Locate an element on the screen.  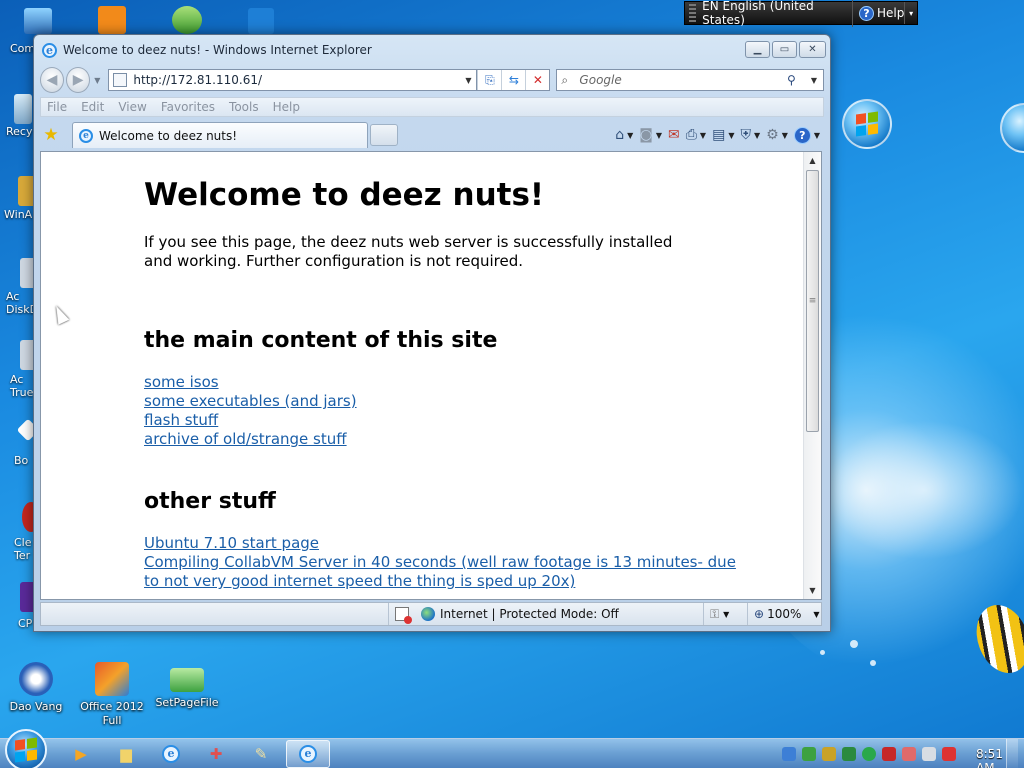
stop-icon: ✕ is located at coordinates (537, 80).